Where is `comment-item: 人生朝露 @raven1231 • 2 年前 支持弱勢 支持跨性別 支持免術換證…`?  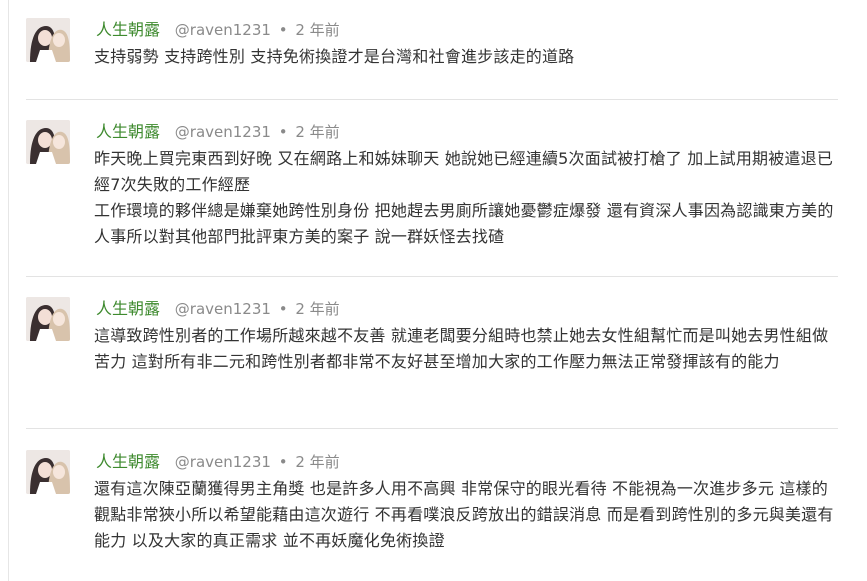 comment-item: 人生朝露 @raven1231 • 2 年前 支持弱勢 支持跨性別 支持免術換證… is located at coordinates (432, 59).